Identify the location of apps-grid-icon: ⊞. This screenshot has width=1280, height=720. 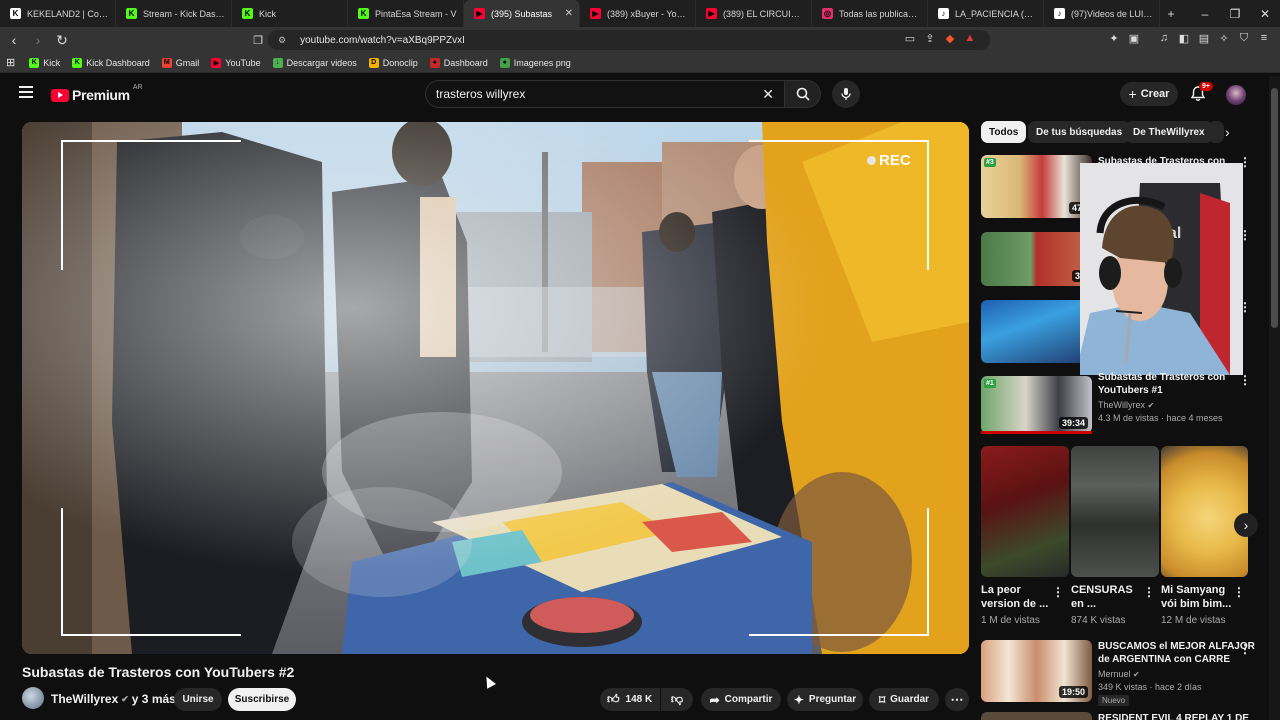
(10, 62).